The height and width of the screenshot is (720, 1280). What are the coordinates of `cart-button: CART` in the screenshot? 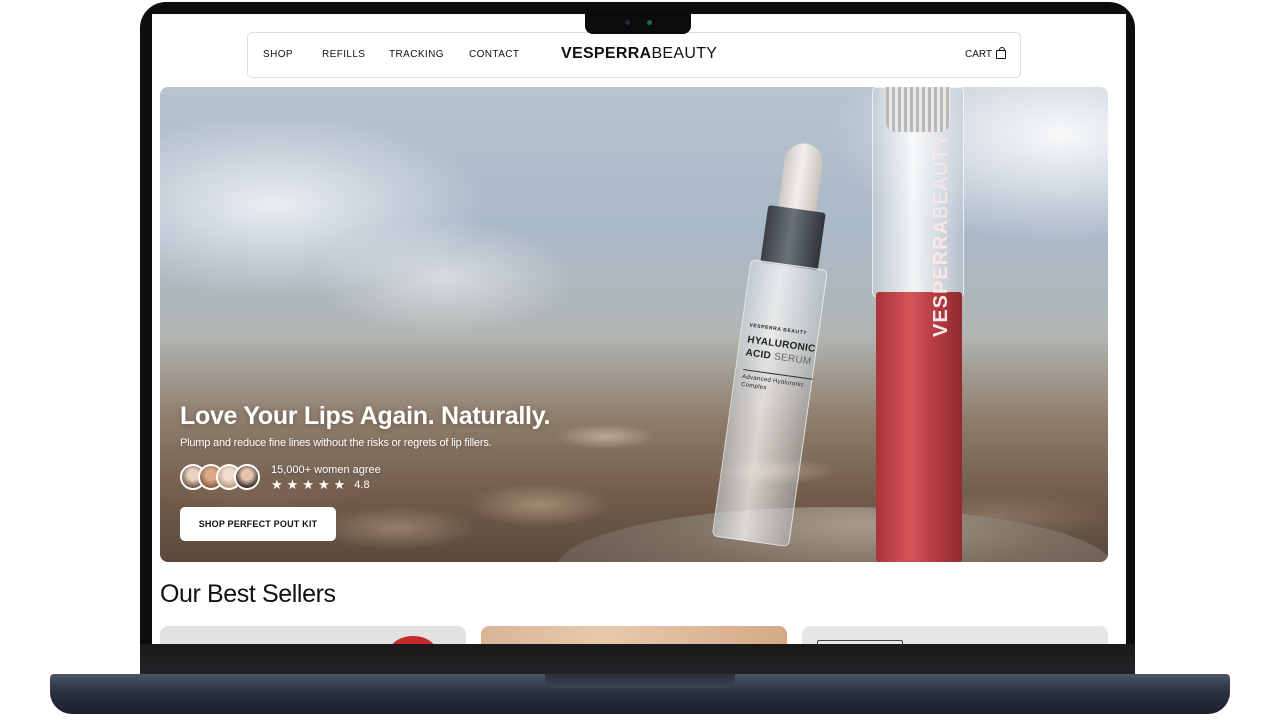 It's located at (986, 53).